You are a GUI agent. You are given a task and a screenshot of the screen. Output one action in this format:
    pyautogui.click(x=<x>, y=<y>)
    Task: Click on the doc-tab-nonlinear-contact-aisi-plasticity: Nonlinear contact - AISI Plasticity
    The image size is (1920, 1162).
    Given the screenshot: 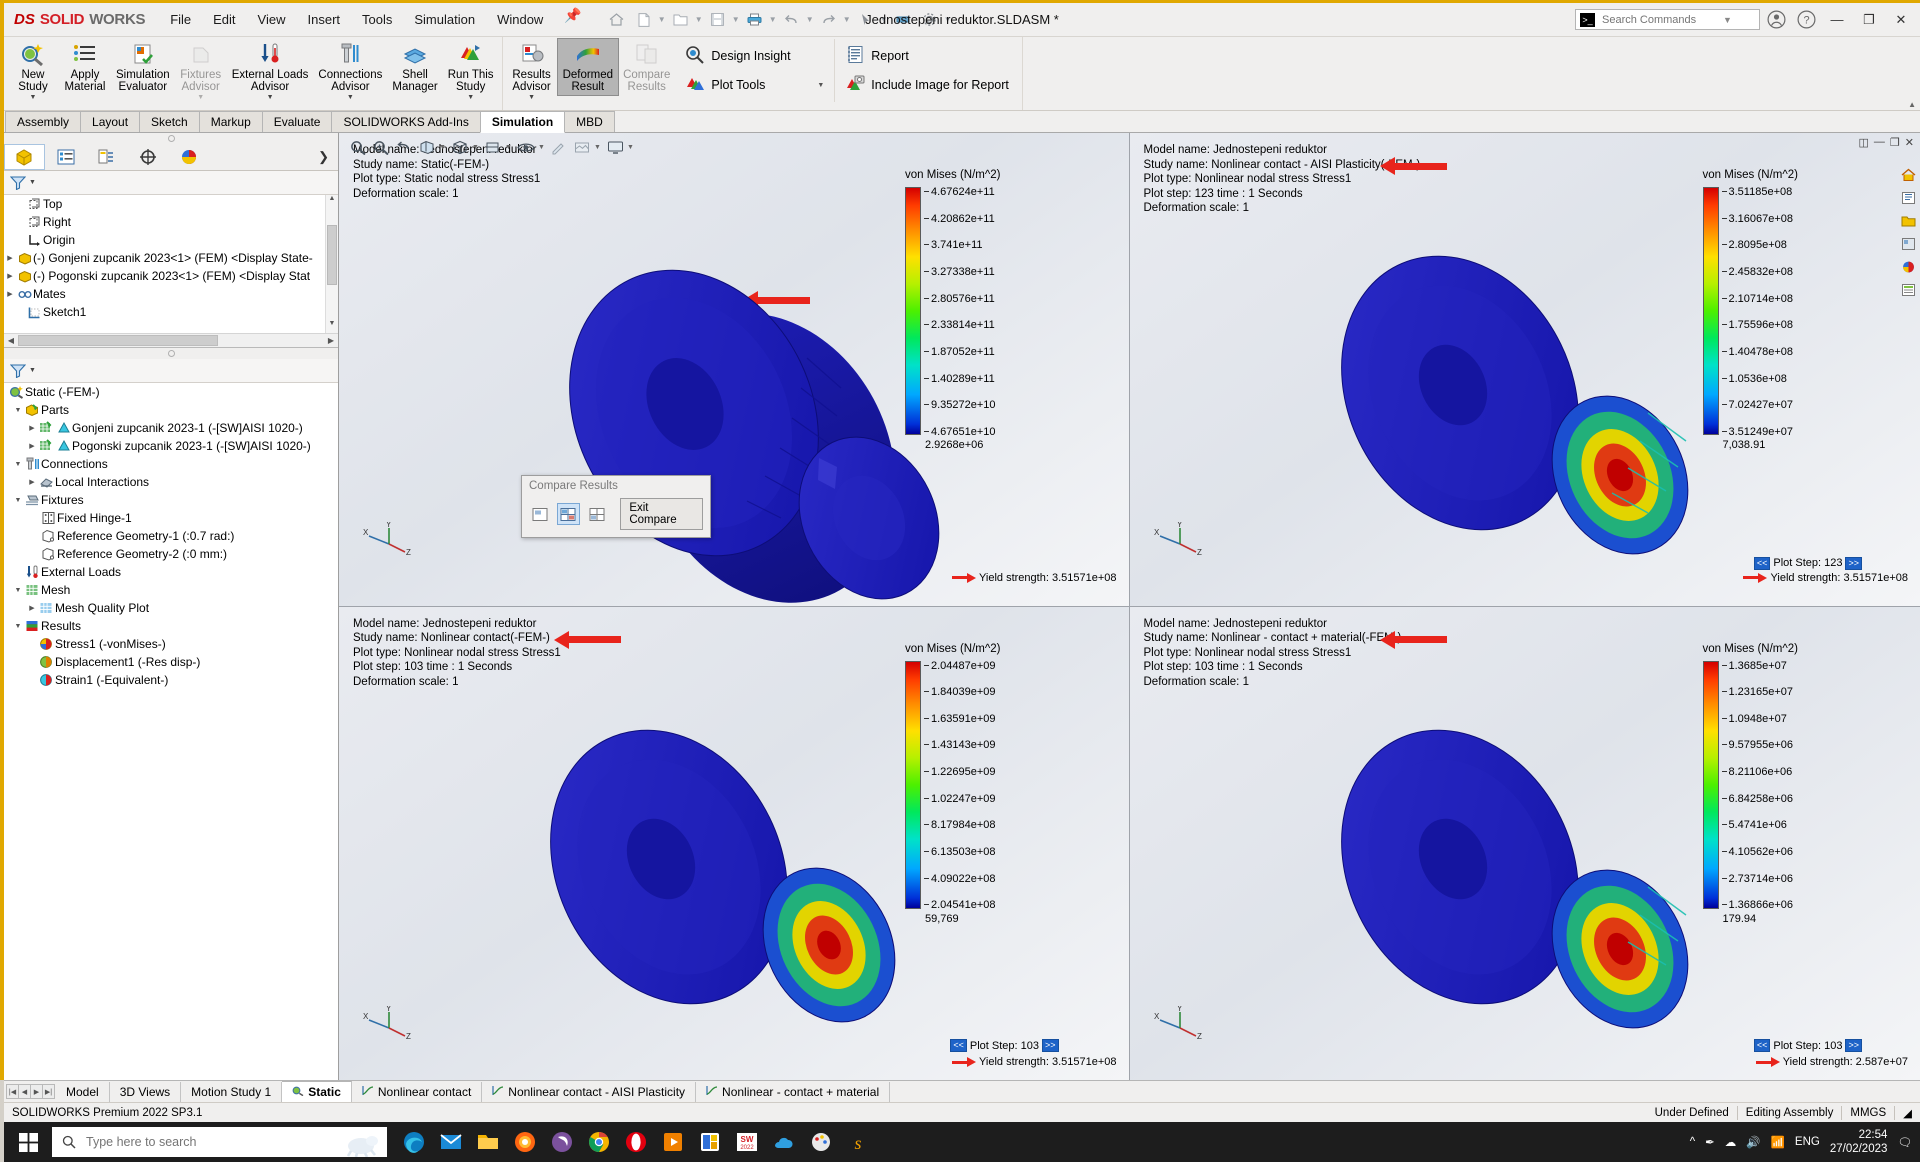 What is the action you would take?
    pyautogui.click(x=589, y=1092)
    